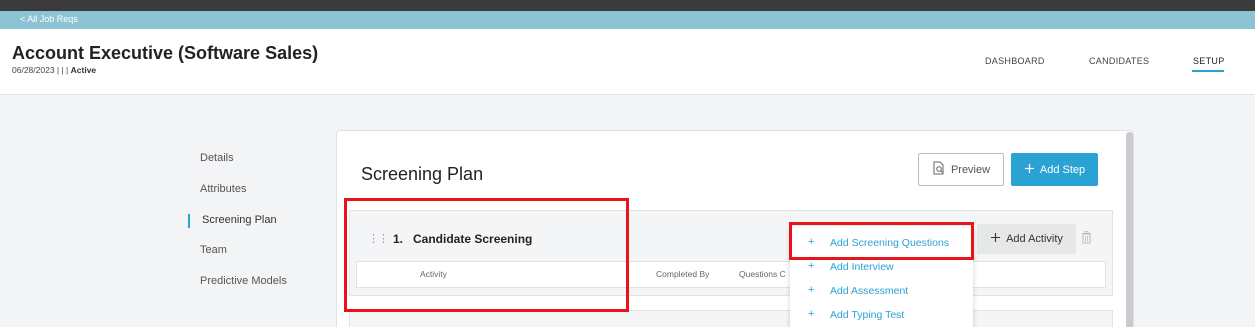 Image resolution: width=1255 pixels, height=327 pixels. Describe the element at coordinates (970, 169) in the screenshot. I see `preview-button-label: Preview` at that location.